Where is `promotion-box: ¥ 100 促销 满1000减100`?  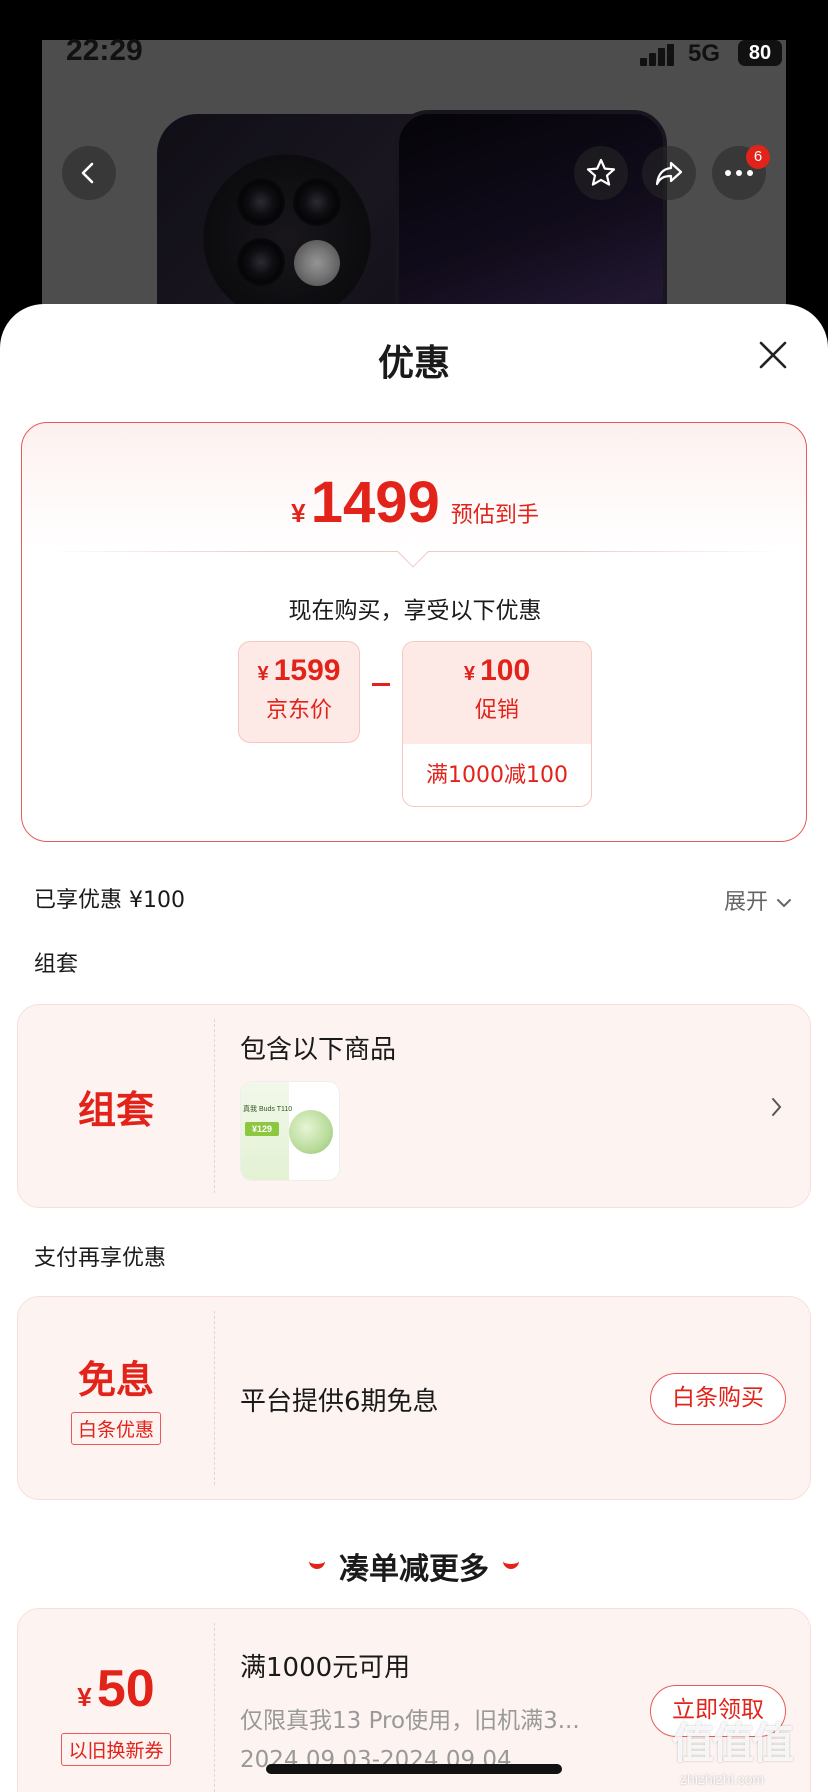 promotion-box: ¥ 100 促销 满1000减100 is located at coordinates (497, 724).